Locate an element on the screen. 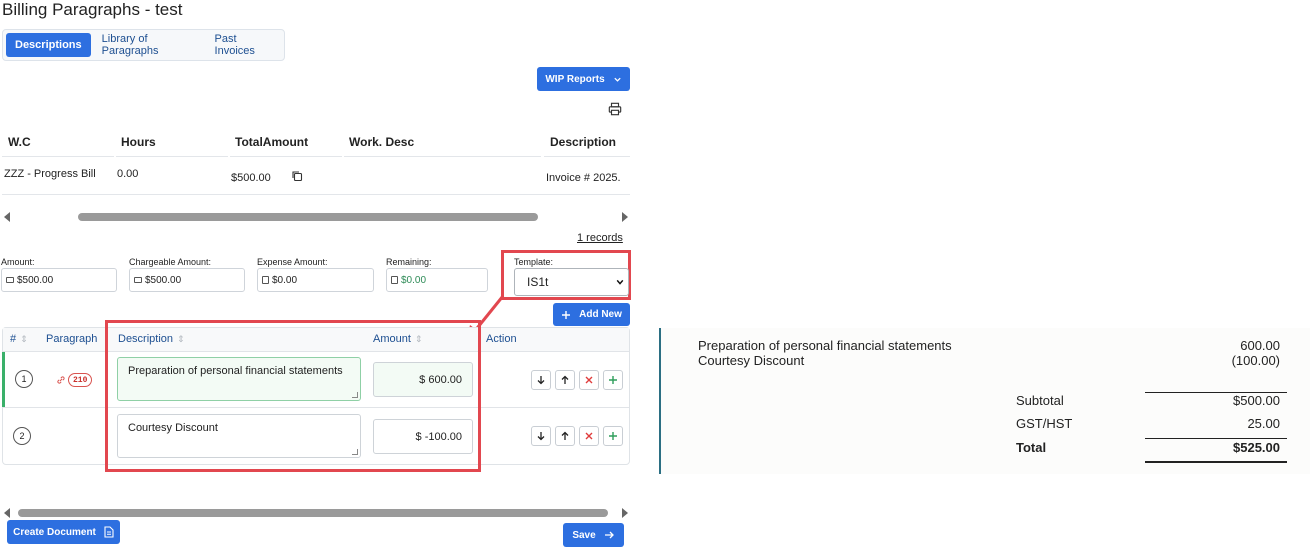  save-label: Save is located at coordinates (584, 535).